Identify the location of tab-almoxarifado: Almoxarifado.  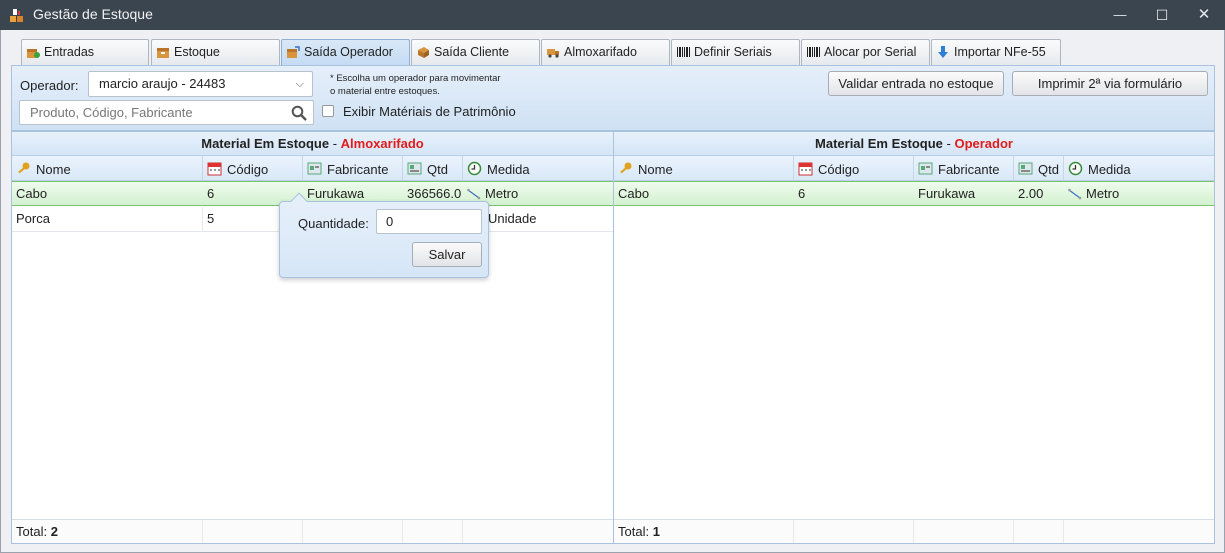
(605, 52).